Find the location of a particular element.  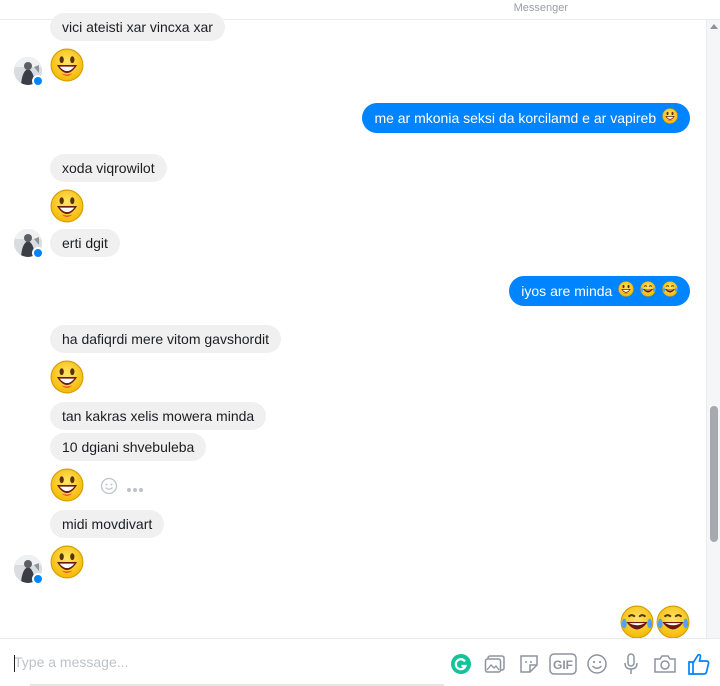

scroll-up-arrow-icon is located at coordinates (714, 26).